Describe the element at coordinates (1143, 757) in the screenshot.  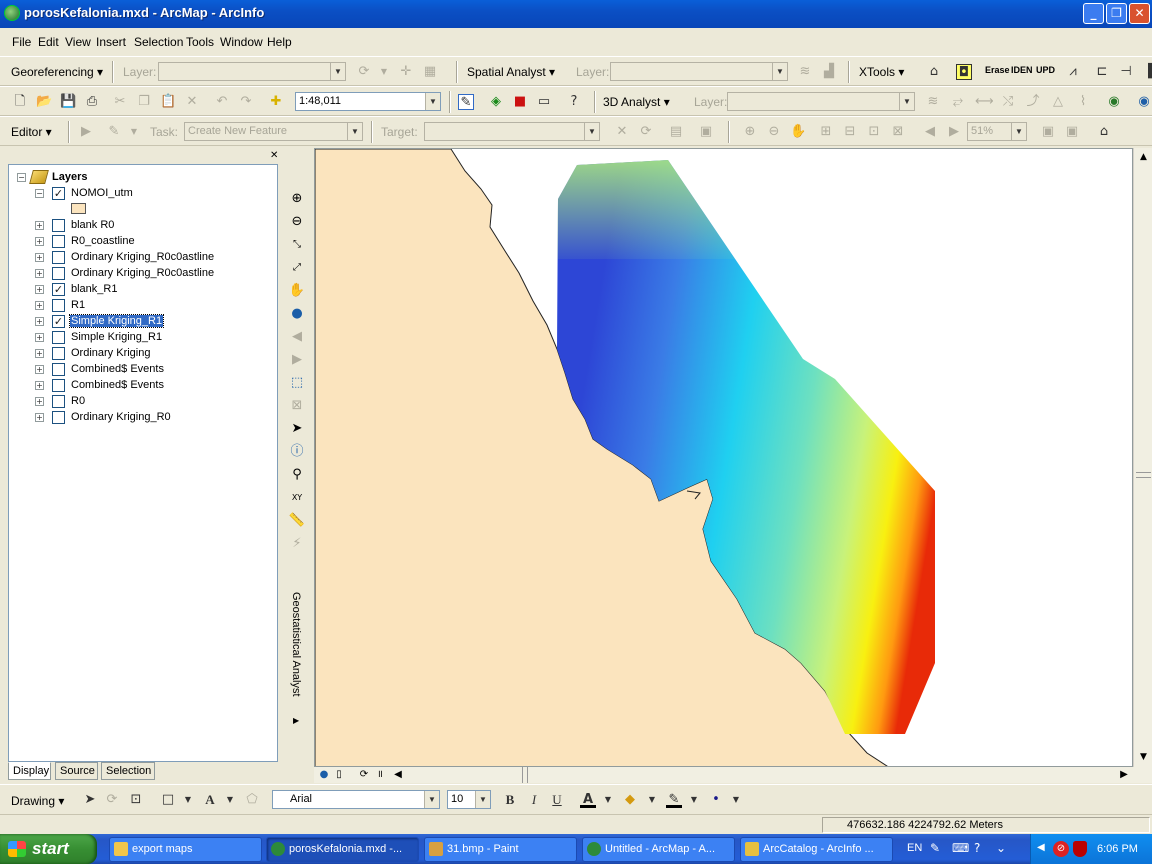
I see `scroll-down-icon: ▼` at that location.